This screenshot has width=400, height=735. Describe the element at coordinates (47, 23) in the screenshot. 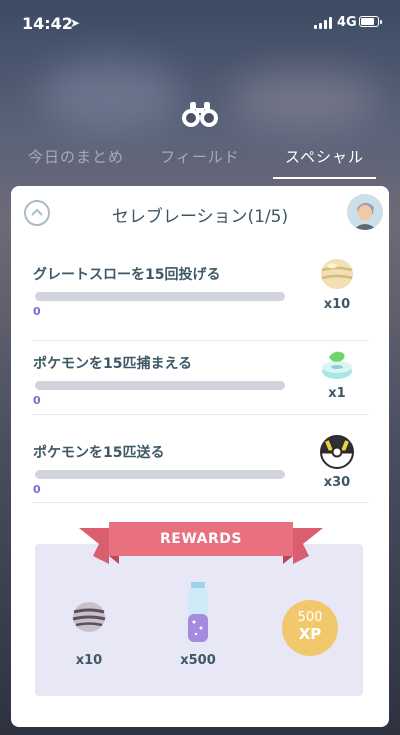

I see `status-time: 14:42` at that location.